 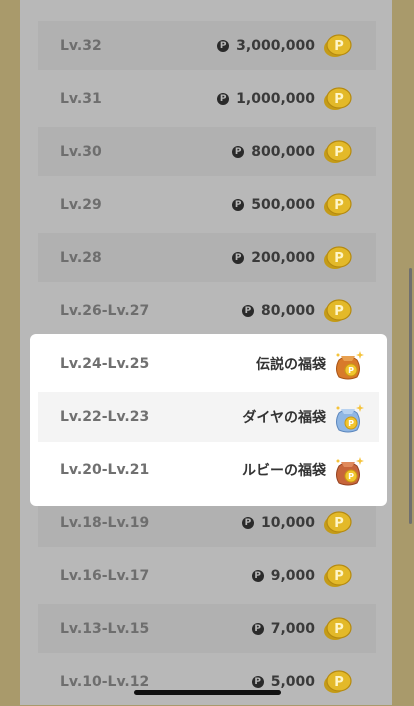 I want to click on ruby-bag-icon: P, so click(x=350, y=471).